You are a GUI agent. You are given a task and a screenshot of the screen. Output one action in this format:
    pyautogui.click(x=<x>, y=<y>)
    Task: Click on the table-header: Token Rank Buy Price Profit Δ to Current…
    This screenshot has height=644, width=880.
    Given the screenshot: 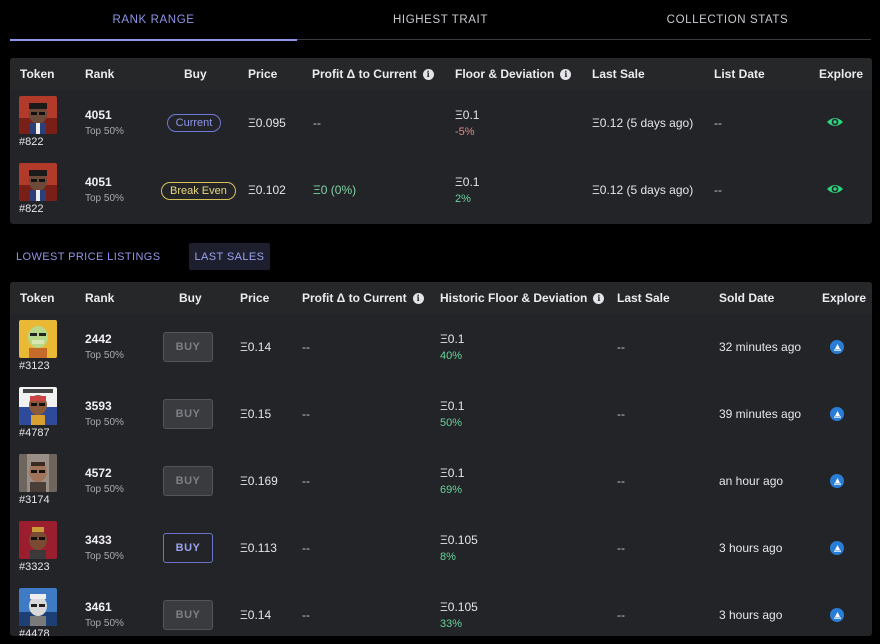 What is the action you would take?
    pyautogui.click(x=441, y=298)
    